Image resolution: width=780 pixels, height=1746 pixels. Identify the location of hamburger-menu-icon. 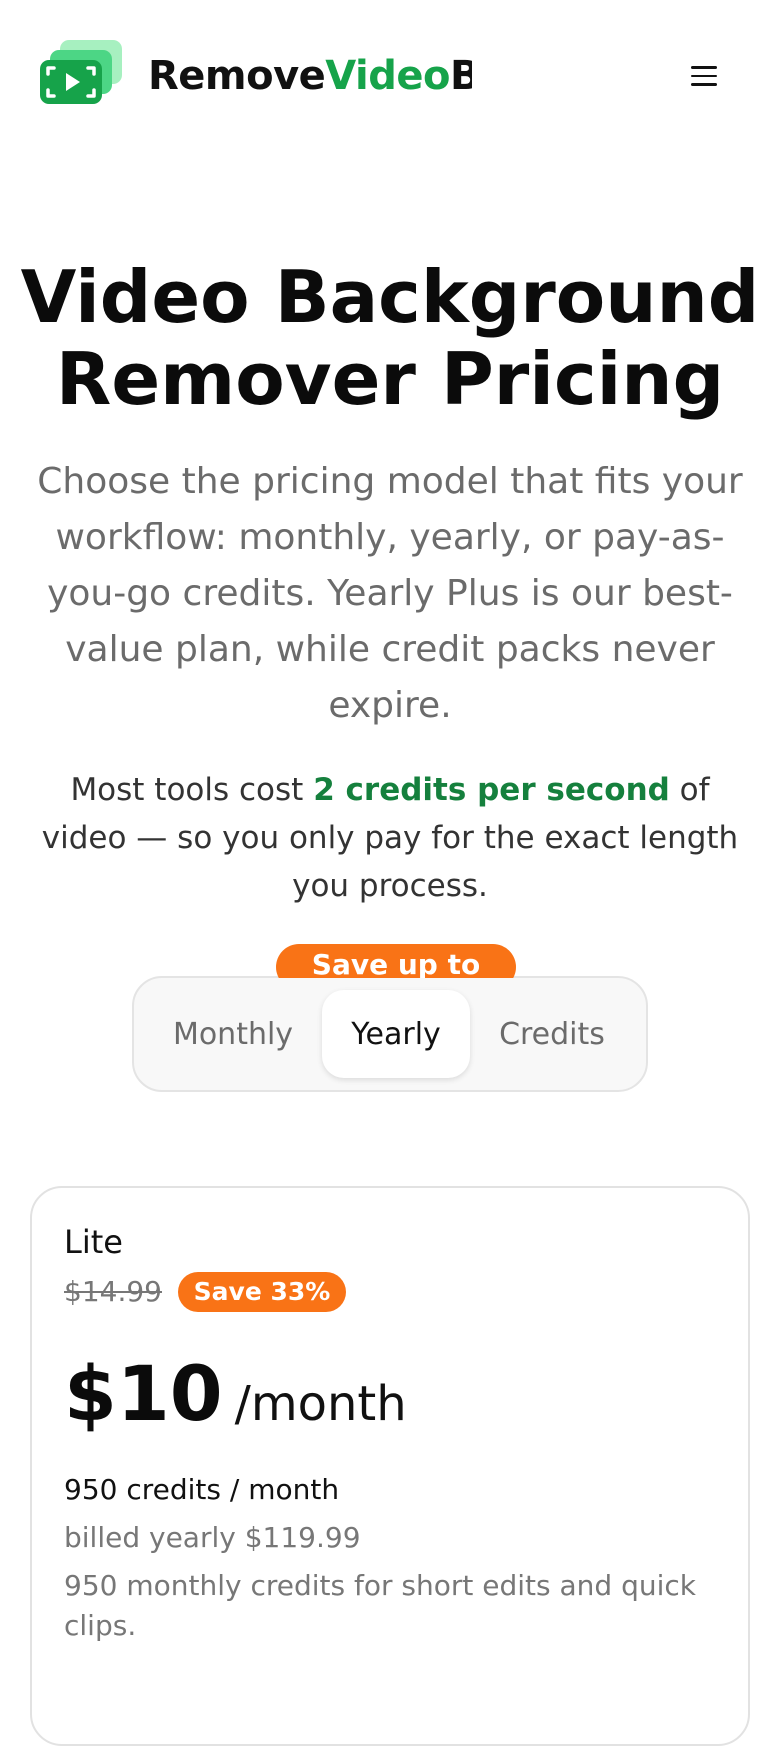
(704, 76).